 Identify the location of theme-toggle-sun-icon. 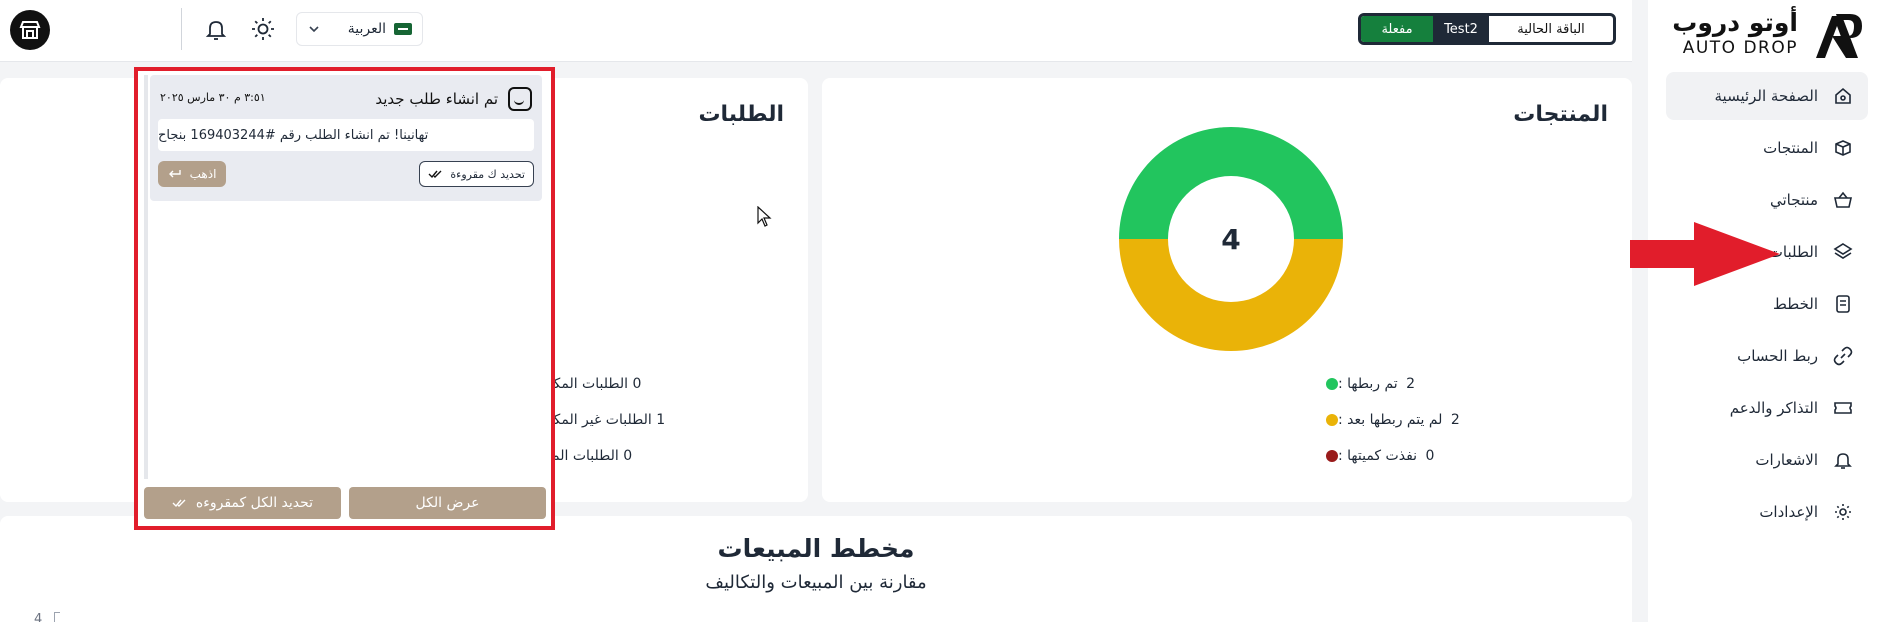
(263, 29).